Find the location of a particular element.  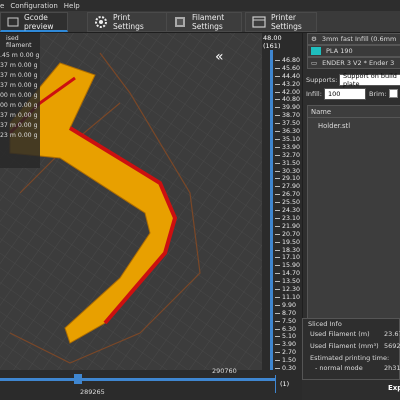

supports-select: Support on build plate is located at coordinates (369, 80).